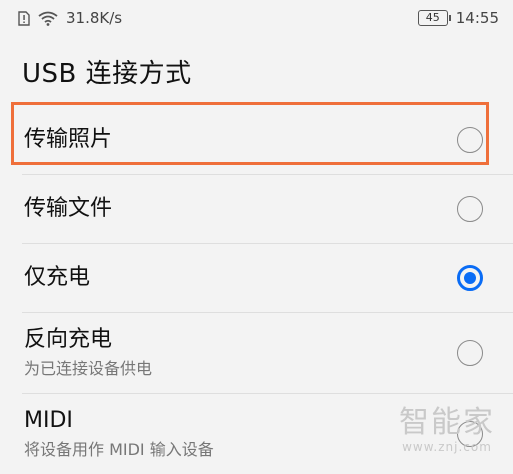 The image size is (513, 474). Describe the element at coordinates (256, 18) in the screenshot. I see `status-bar: 31.8K/s 45 14:55` at that location.